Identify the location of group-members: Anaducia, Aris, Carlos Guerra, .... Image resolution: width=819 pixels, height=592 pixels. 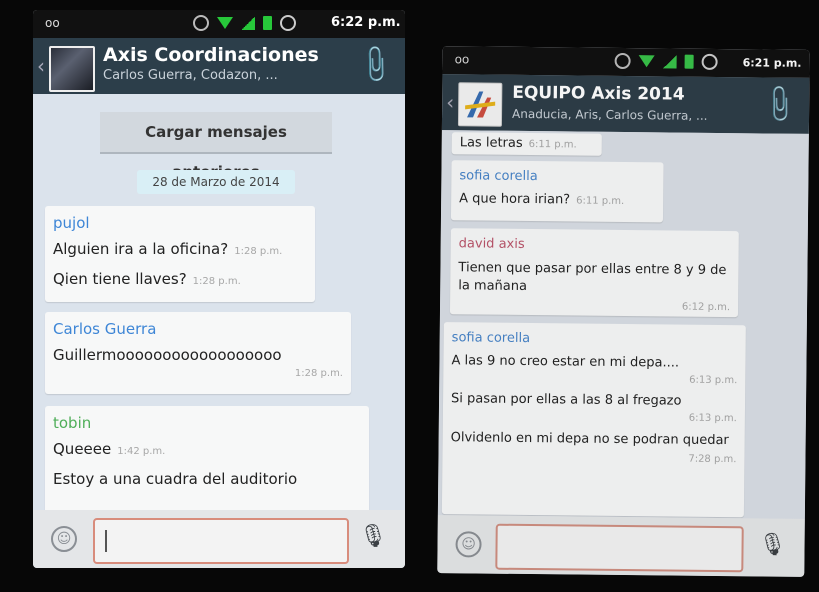
(609, 114).